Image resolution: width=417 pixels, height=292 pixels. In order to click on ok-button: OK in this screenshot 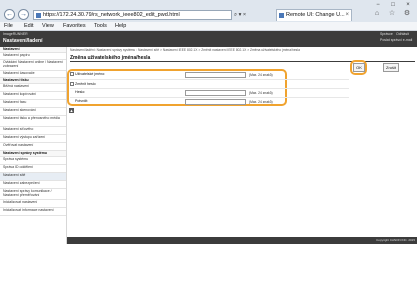, I will do `click(359, 67)`.